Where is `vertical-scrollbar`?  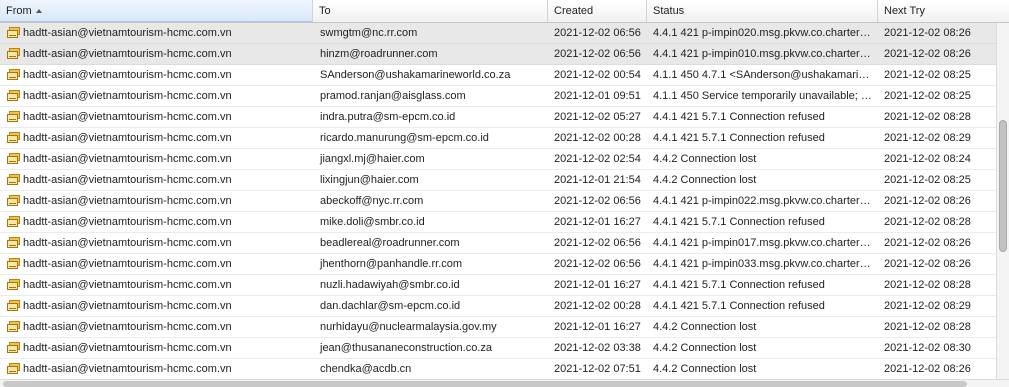
vertical-scrollbar is located at coordinates (1002, 201).